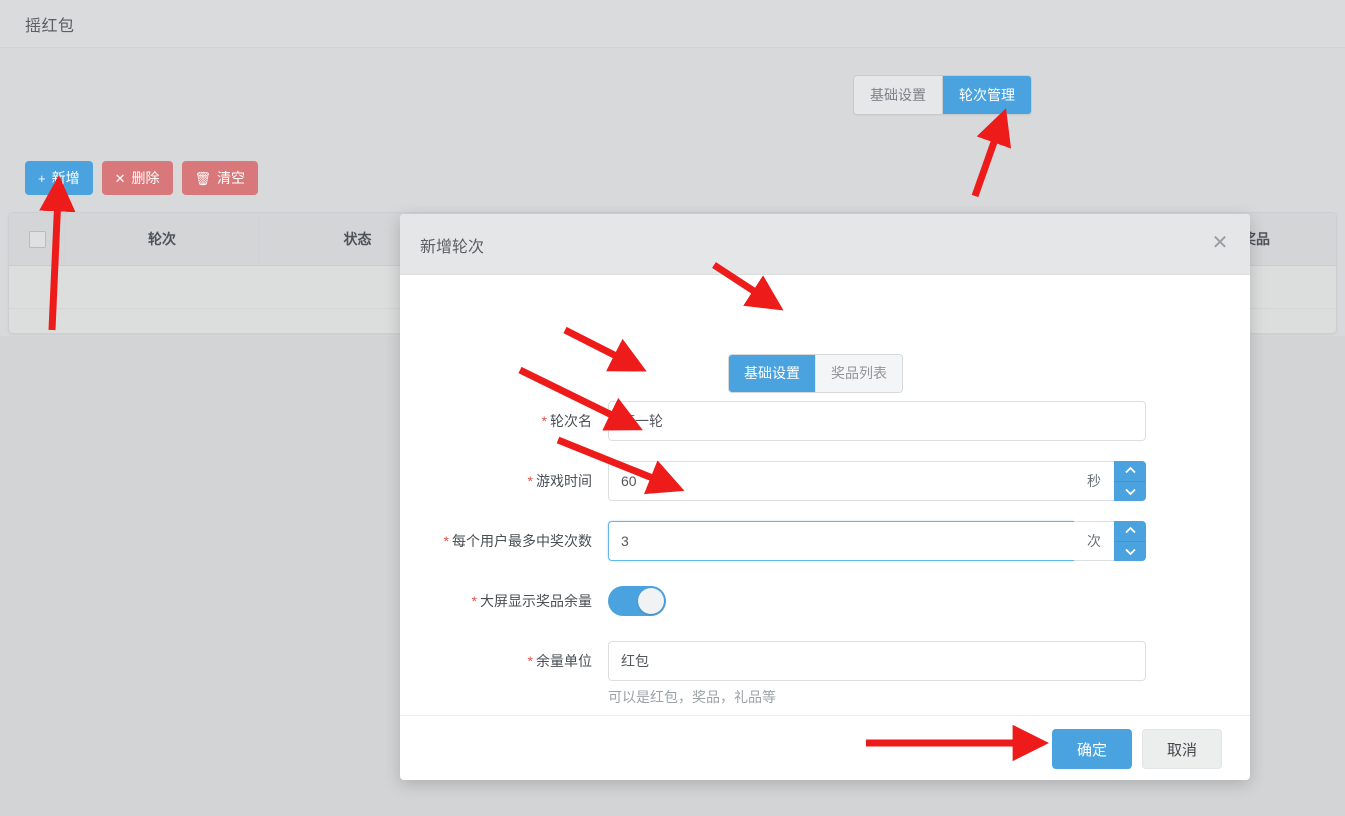 Image resolution: width=1345 pixels, height=816 pixels. Describe the element at coordinates (825, 747) in the screenshot. I see `dialog-footer: 确定 取消` at that location.